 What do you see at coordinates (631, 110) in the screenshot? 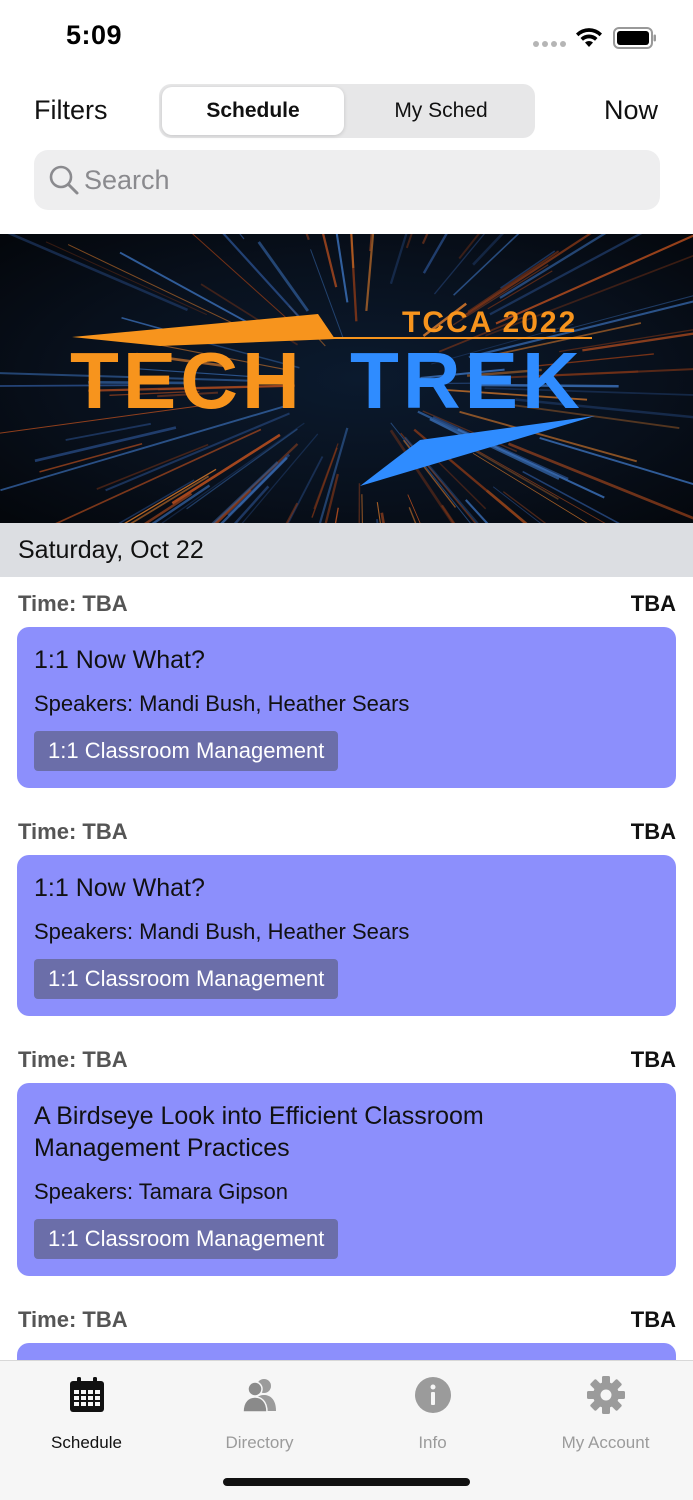
I see `now-button: Now` at bounding box center [631, 110].